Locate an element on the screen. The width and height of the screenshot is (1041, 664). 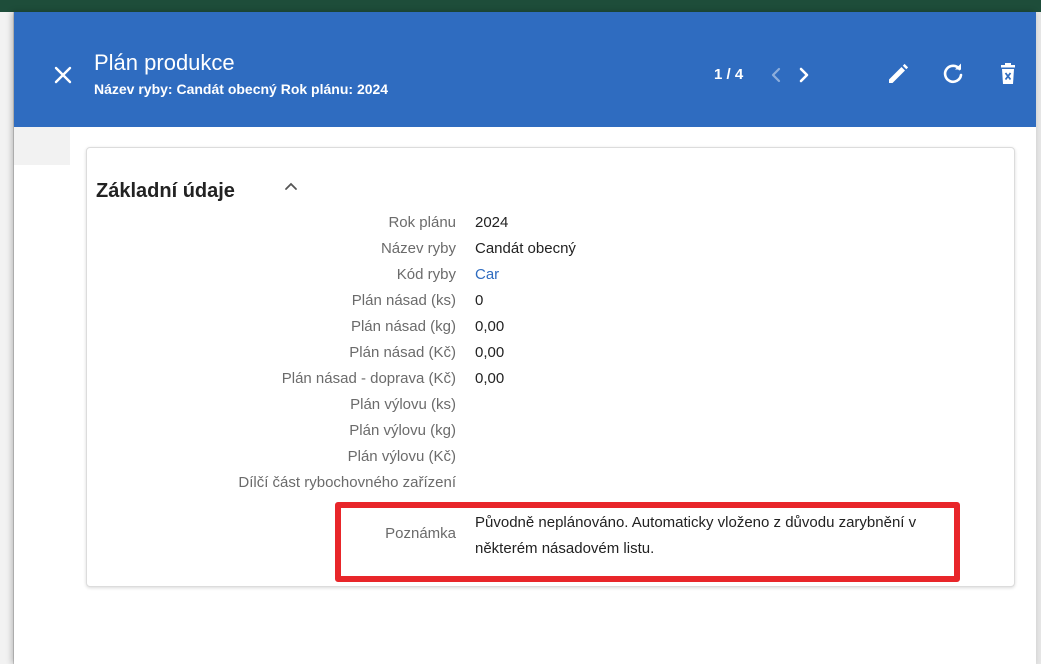
field-value: Candát obecný is located at coordinates (525, 248).